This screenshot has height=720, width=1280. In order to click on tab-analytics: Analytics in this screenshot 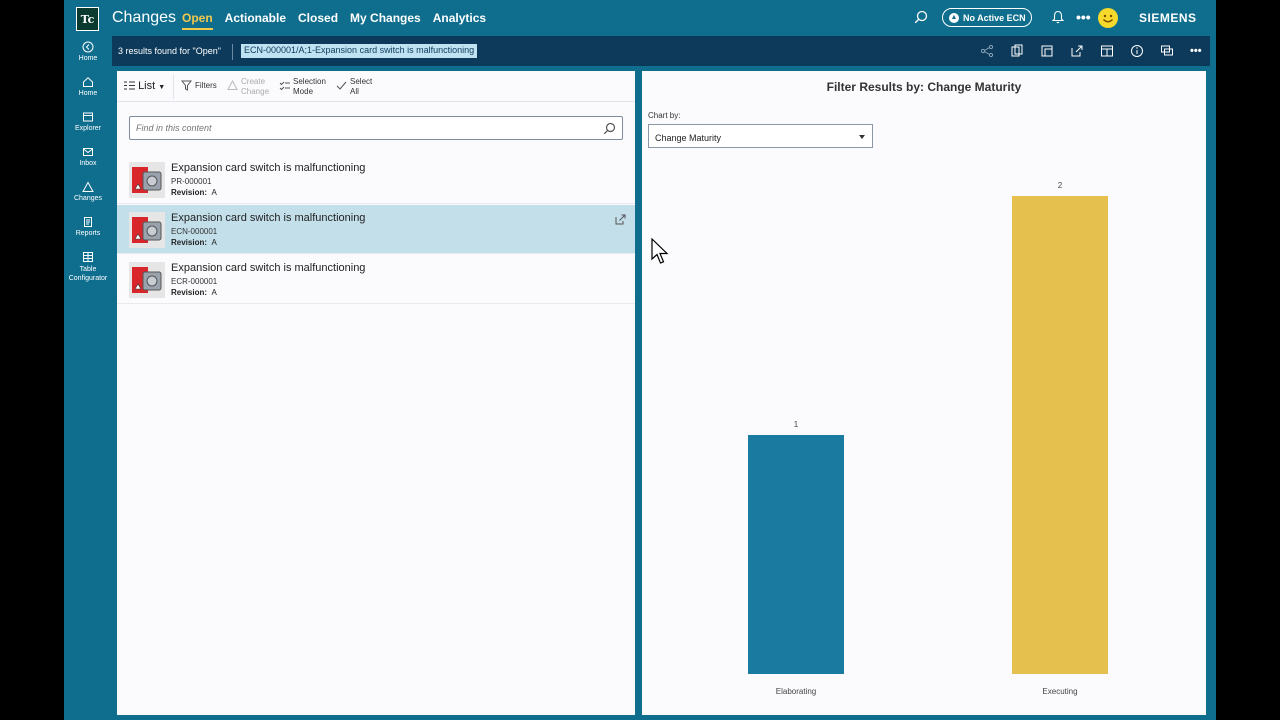, I will do `click(459, 20)`.